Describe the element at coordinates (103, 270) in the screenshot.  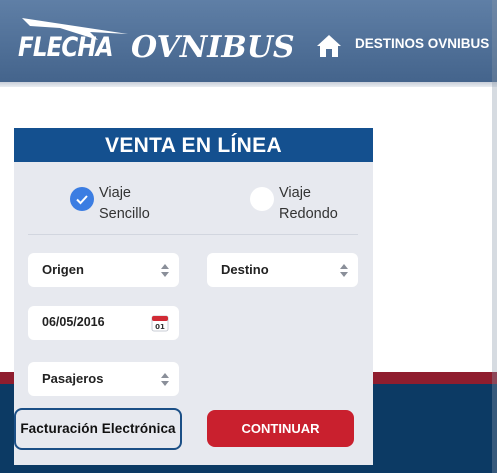
I see `origin-select: Origen` at that location.